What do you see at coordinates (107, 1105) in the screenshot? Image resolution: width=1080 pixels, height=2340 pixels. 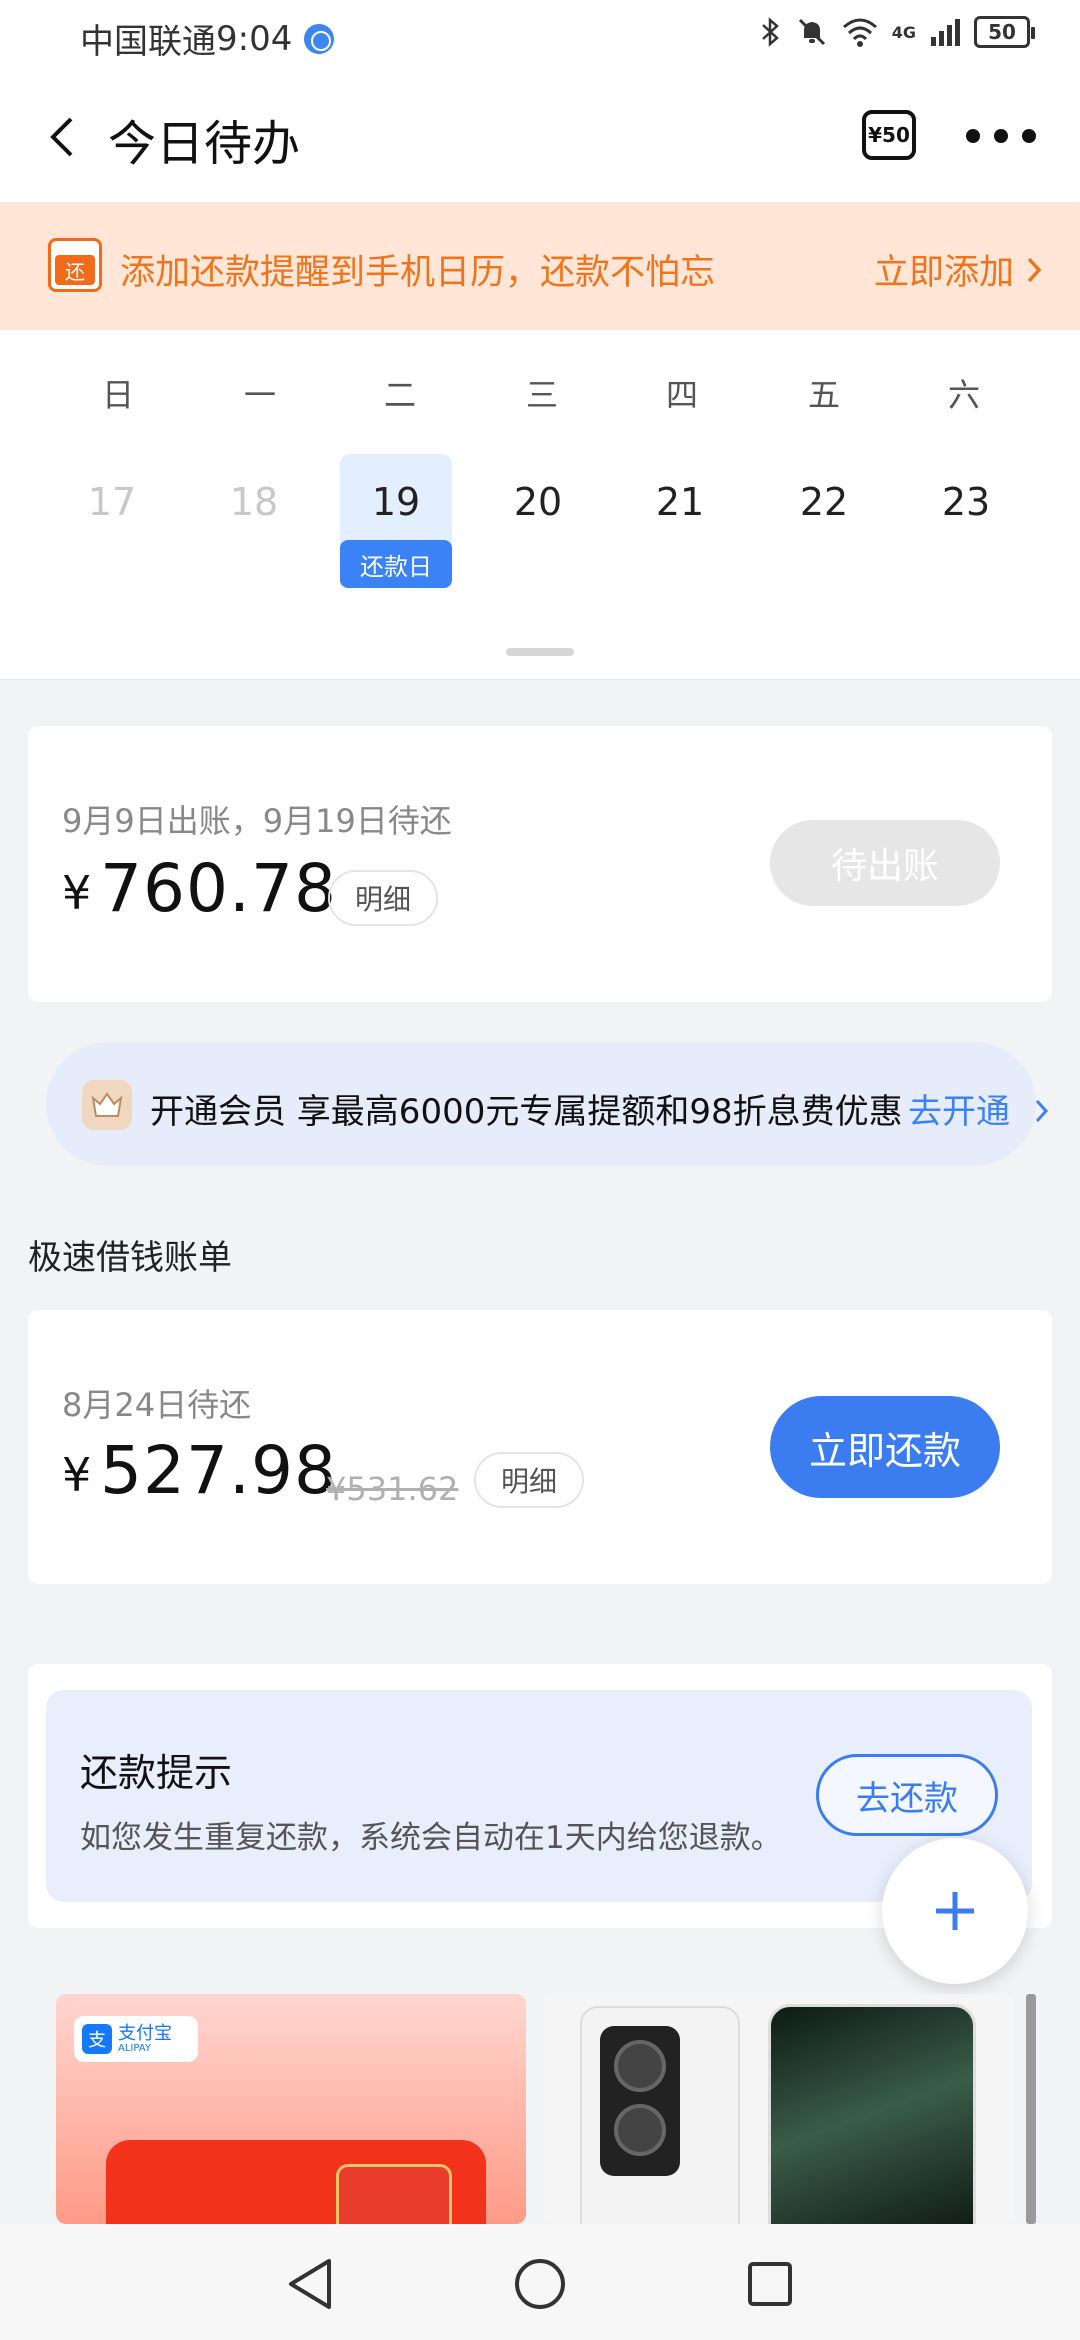 I see `crown-gift-icon` at bounding box center [107, 1105].